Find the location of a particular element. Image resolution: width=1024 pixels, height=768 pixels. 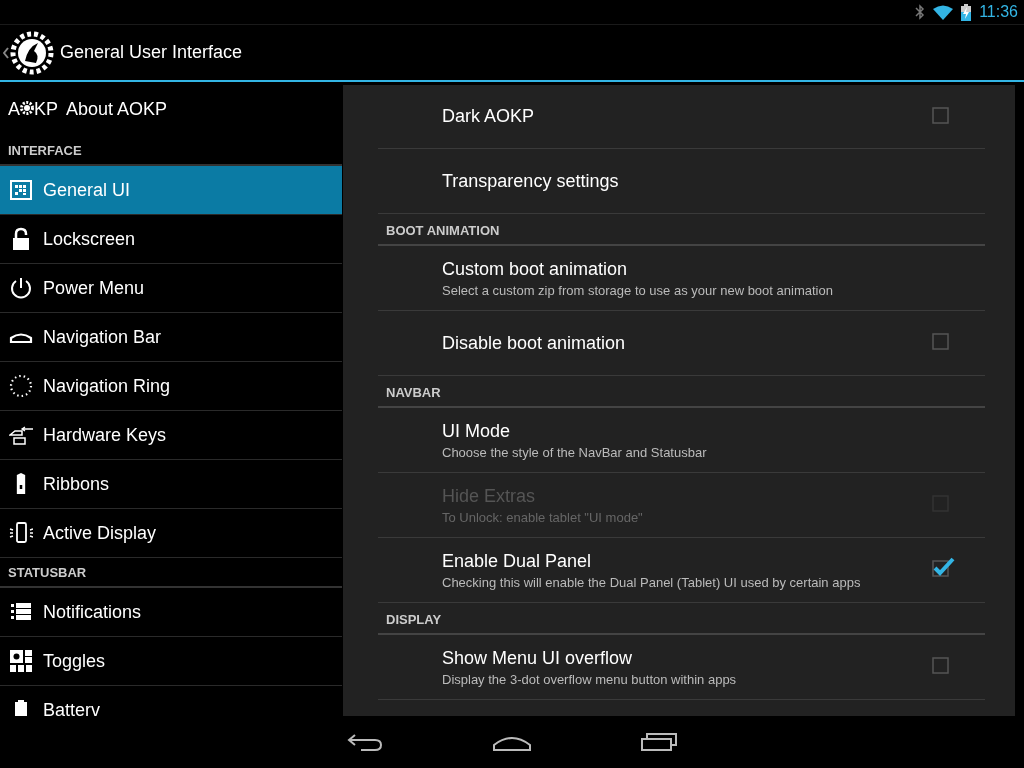

ribbon-icon is located at coordinates (21, 484).